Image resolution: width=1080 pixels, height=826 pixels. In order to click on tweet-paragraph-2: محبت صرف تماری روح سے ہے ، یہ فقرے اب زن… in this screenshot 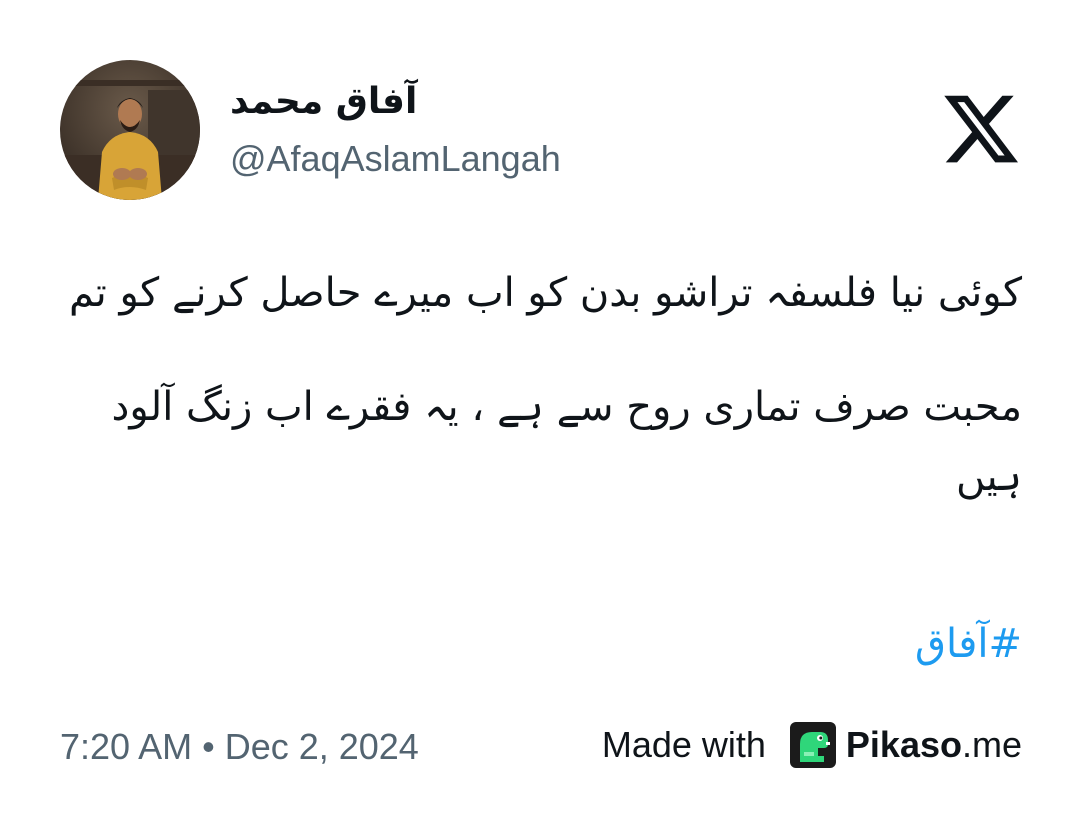, I will do `click(566, 442)`.